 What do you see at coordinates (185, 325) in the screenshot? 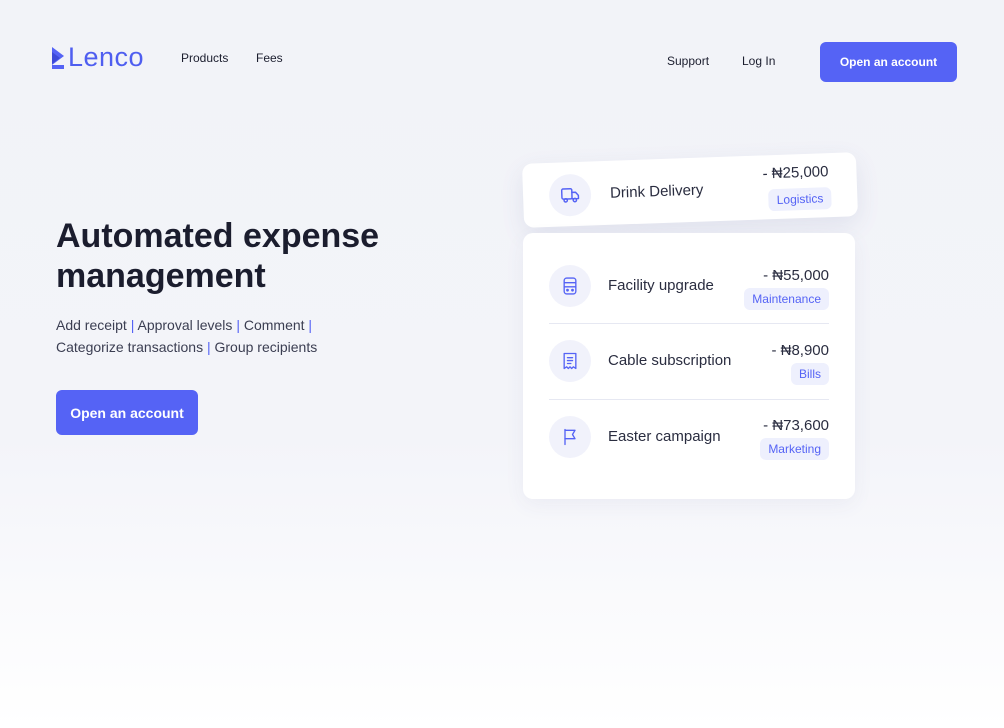
I see `feature-approval-levels: Approval levels` at bounding box center [185, 325].